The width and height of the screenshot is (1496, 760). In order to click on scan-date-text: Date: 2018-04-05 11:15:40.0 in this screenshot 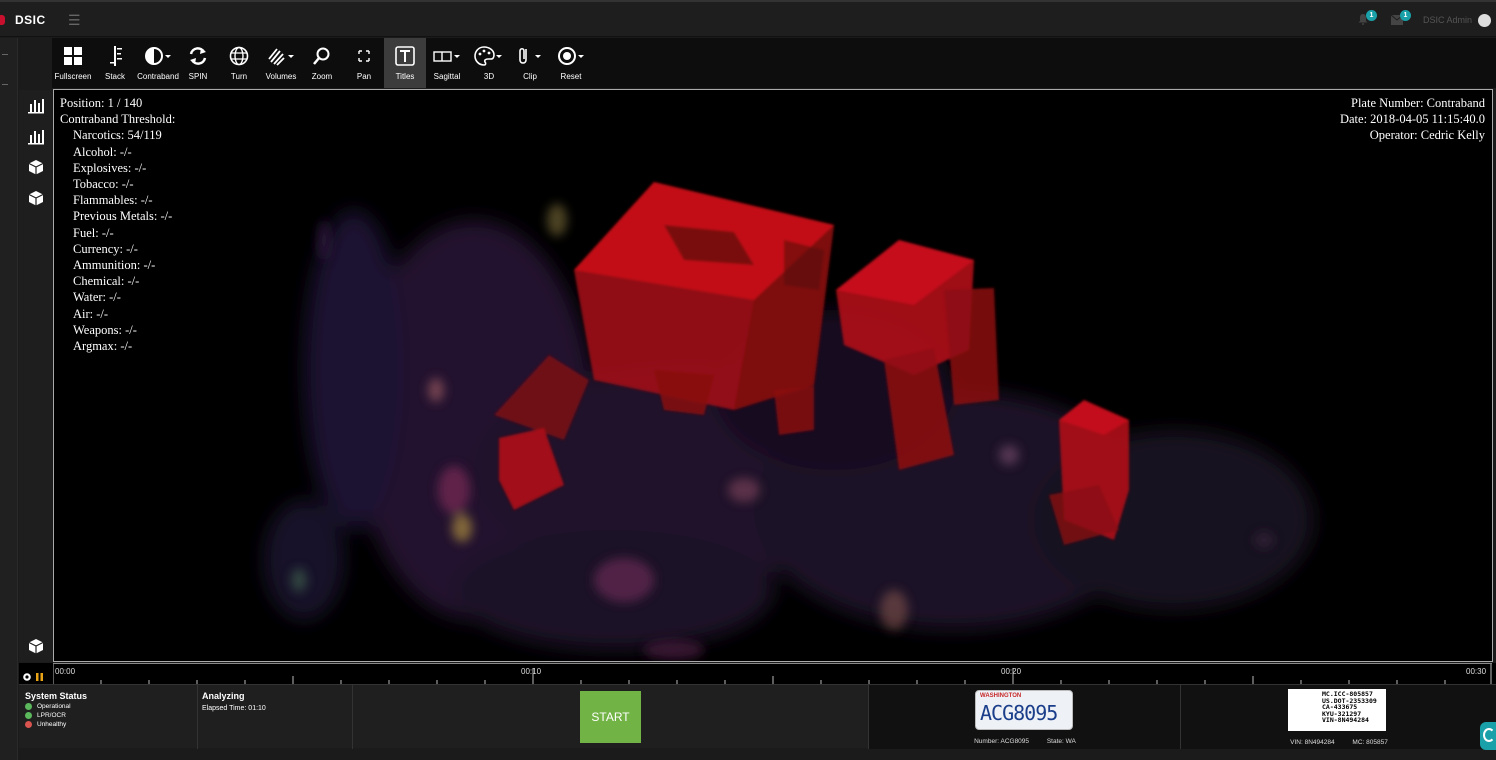, I will do `click(1412, 119)`.